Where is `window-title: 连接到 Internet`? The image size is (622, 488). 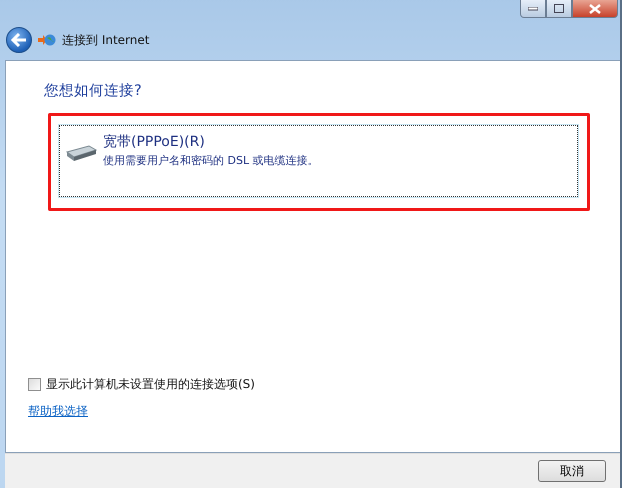
window-title: 连接到 Internet is located at coordinates (106, 40).